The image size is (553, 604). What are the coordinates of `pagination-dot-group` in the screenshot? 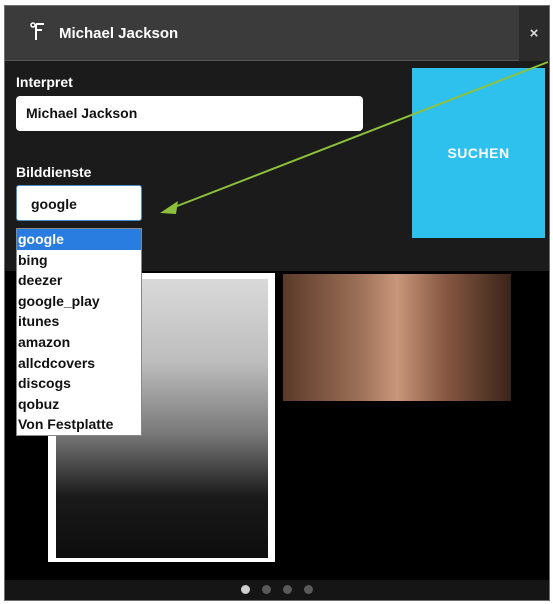 It's located at (276, 590).